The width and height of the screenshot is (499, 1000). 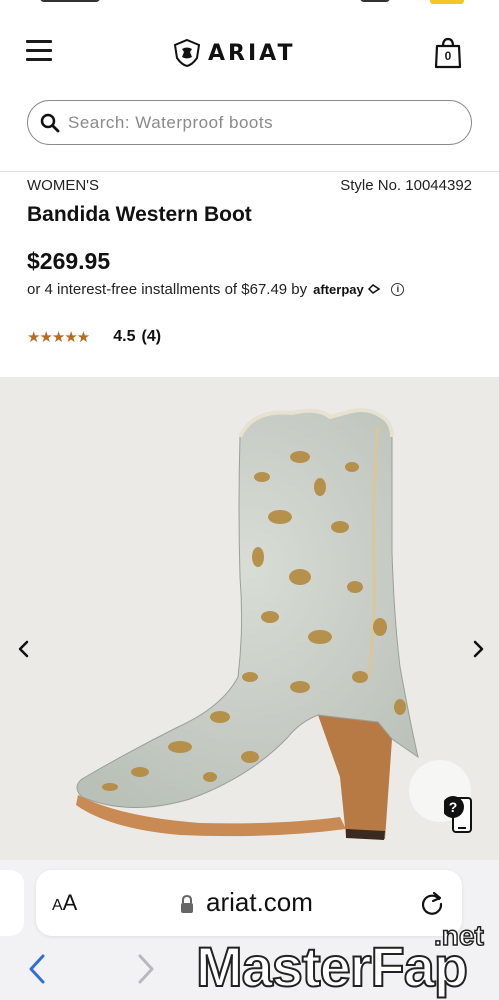 What do you see at coordinates (448, 56) in the screenshot?
I see `cart-count: 0` at bounding box center [448, 56].